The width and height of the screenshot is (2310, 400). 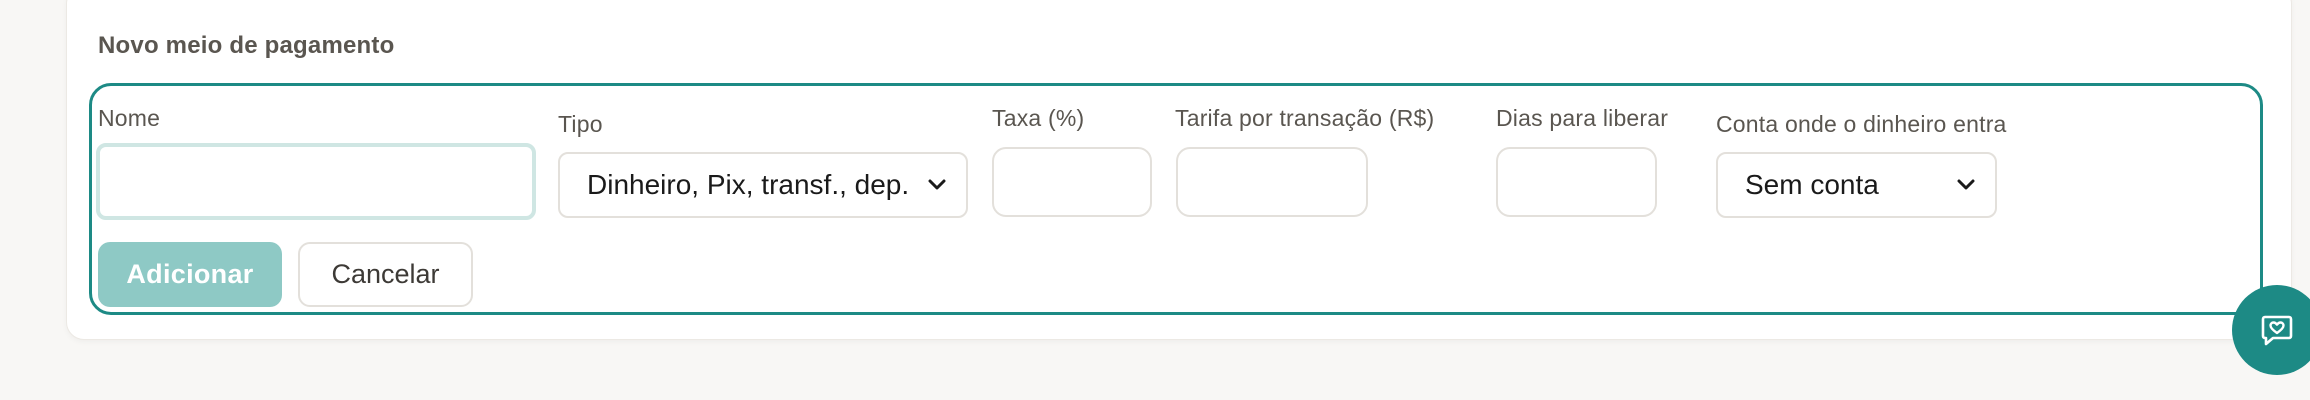 I want to click on tipo-select: Dinheiro, Pix, transf., dep., so click(x=763, y=185).